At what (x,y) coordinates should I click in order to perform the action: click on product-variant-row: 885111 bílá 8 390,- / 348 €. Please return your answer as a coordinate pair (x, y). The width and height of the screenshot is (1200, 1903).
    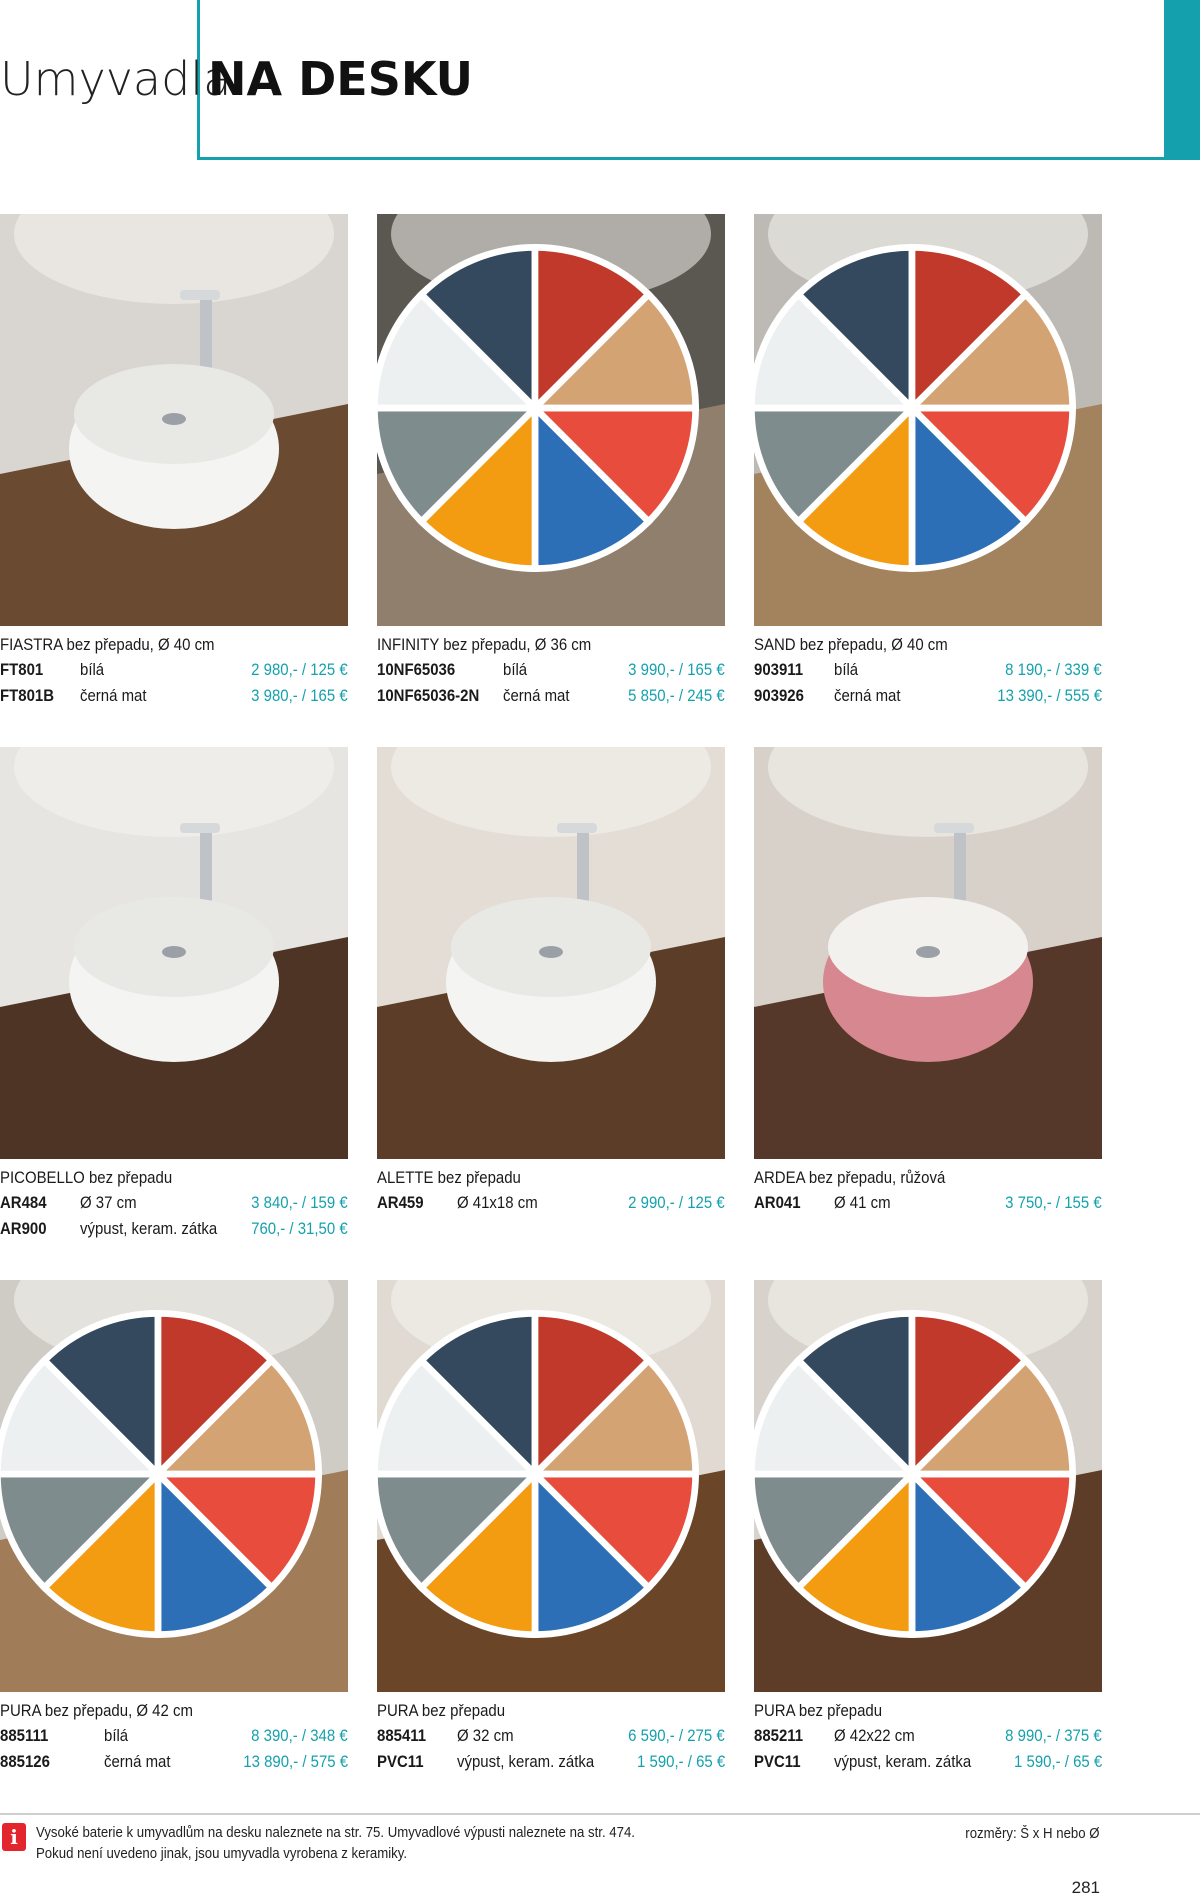
    Looking at the image, I should click on (174, 1736).